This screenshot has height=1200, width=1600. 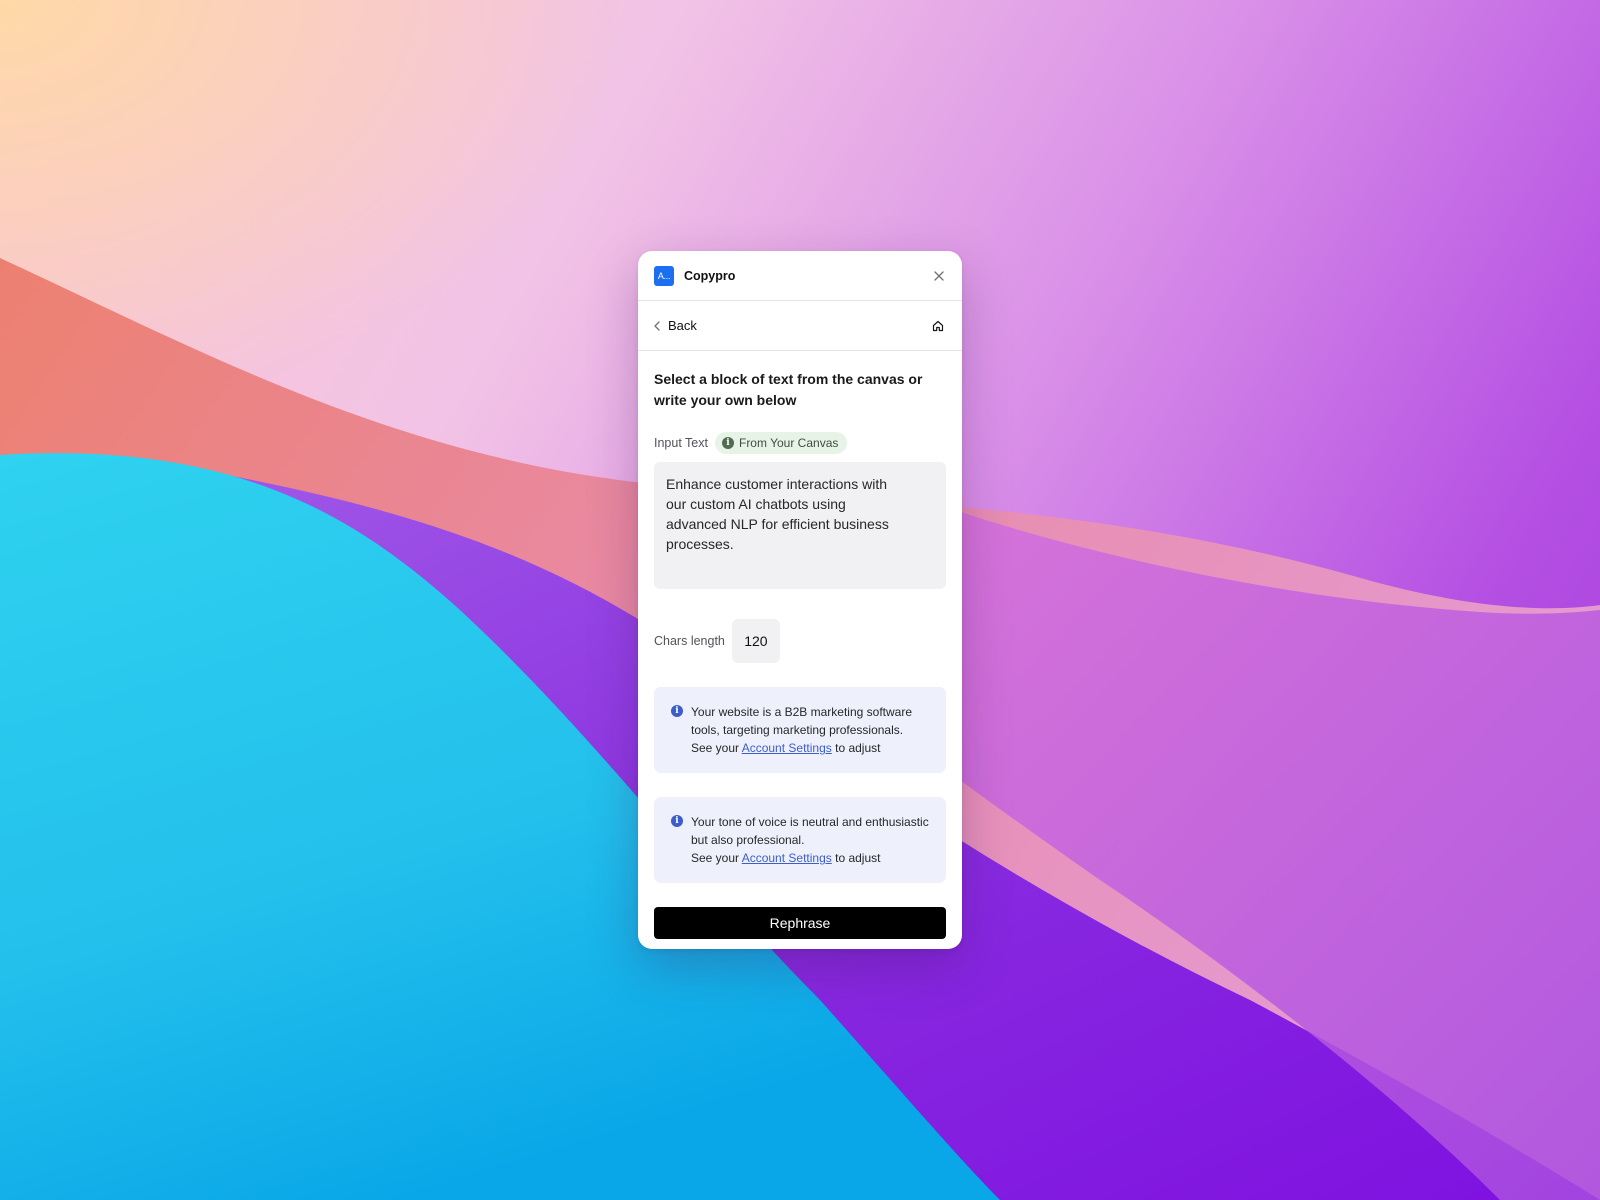 What do you see at coordinates (800, 923) in the screenshot?
I see `rephrase-button: Rephrase` at bounding box center [800, 923].